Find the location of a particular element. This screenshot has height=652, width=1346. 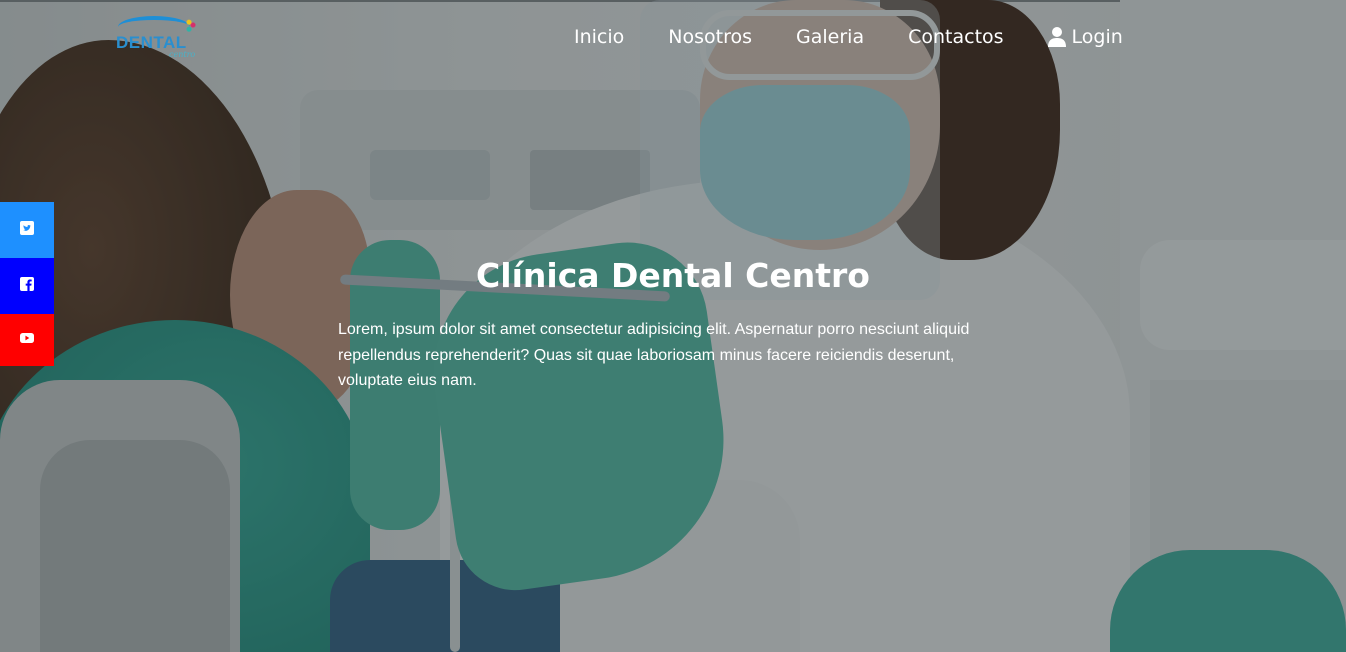

user-icon is located at coordinates (1056, 37).